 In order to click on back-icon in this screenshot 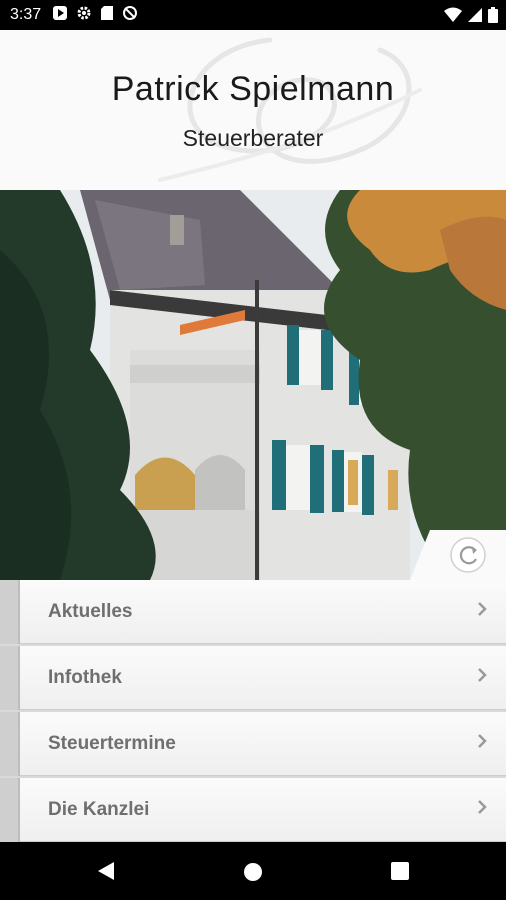, I will do `click(106, 873)`.